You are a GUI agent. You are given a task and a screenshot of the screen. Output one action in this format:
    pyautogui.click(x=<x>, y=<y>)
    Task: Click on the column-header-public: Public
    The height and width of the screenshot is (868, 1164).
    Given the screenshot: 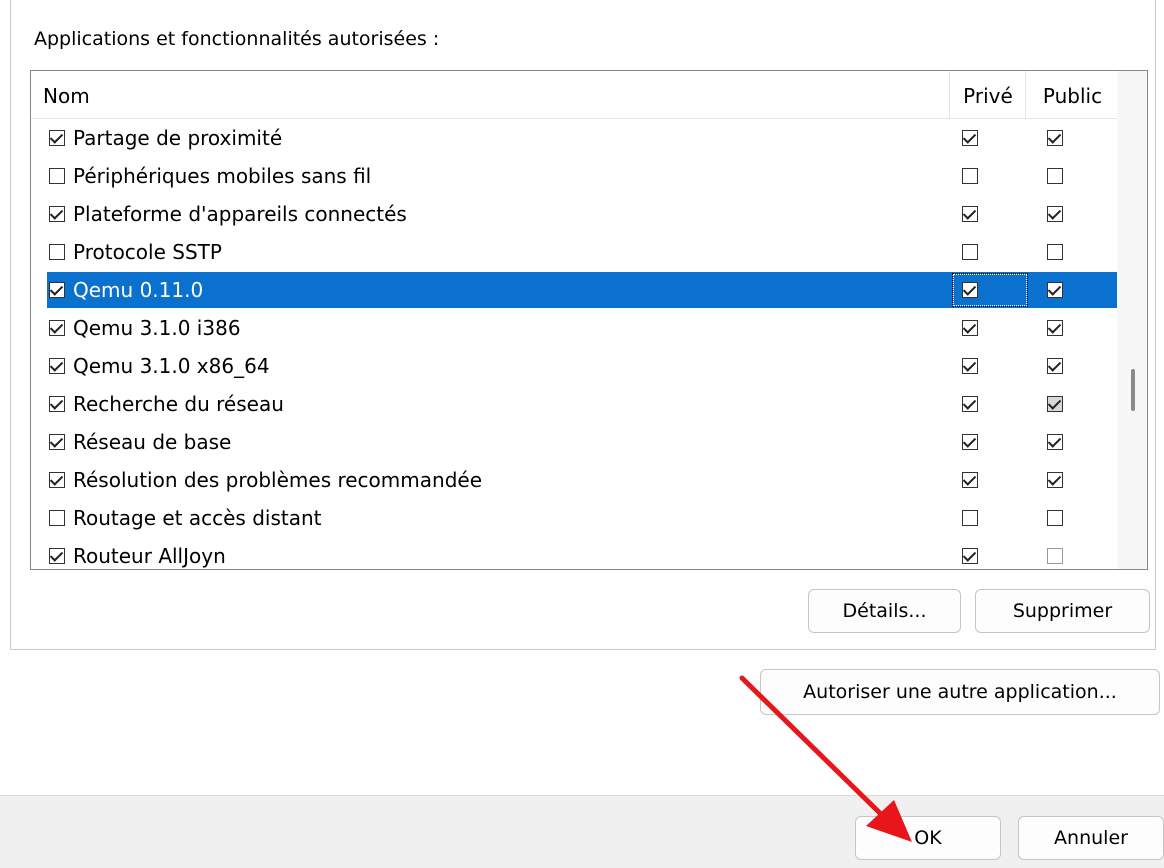 What is the action you would take?
    pyautogui.click(x=1072, y=95)
    